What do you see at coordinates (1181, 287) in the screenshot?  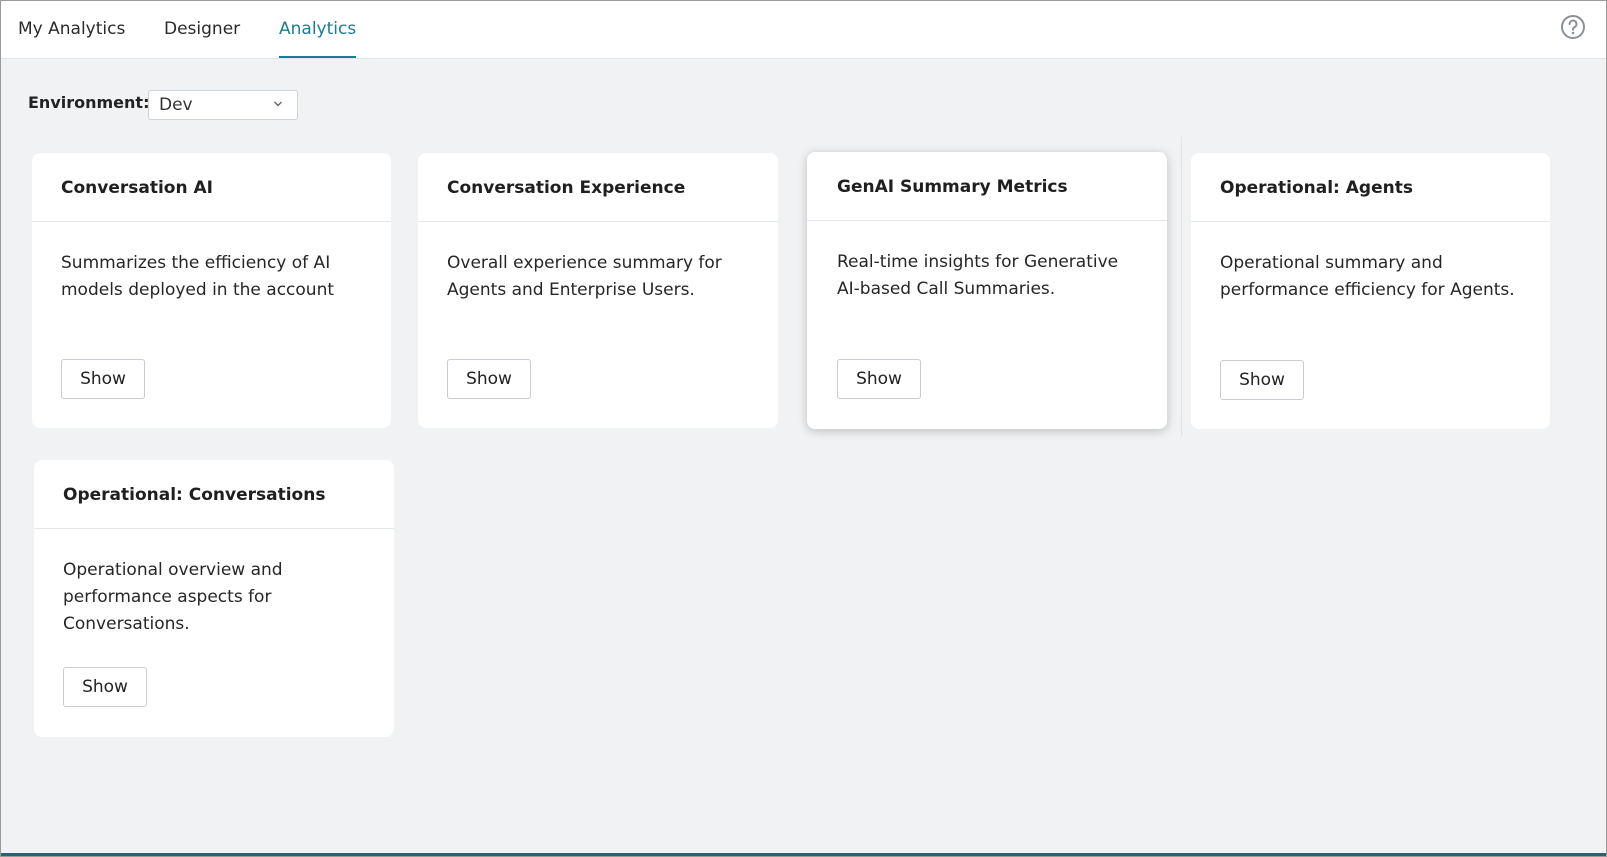 I see `divider` at bounding box center [1181, 287].